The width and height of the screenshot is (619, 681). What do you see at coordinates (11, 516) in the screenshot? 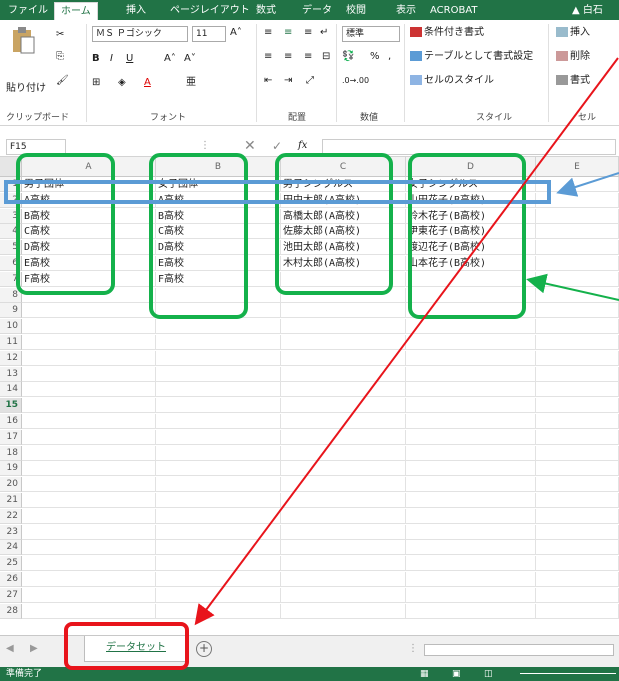
I see `row-header: 22` at bounding box center [11, 516].